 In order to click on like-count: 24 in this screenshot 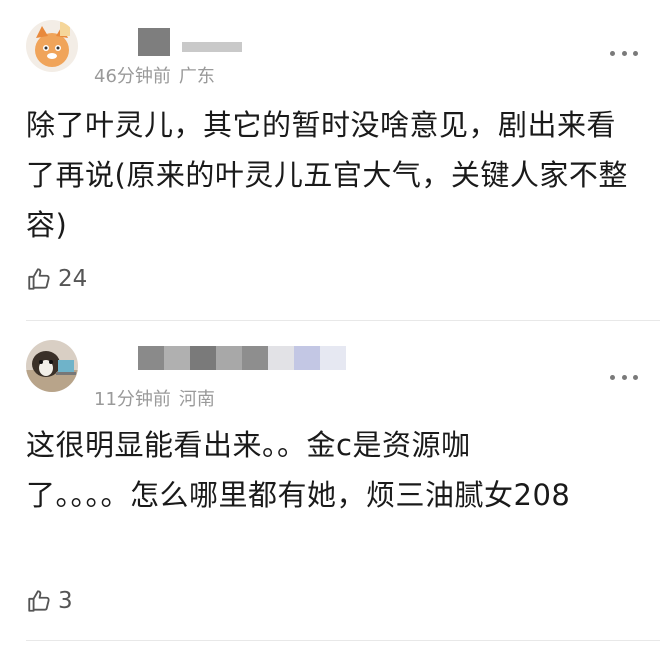, I will do `click(73, 279)`.